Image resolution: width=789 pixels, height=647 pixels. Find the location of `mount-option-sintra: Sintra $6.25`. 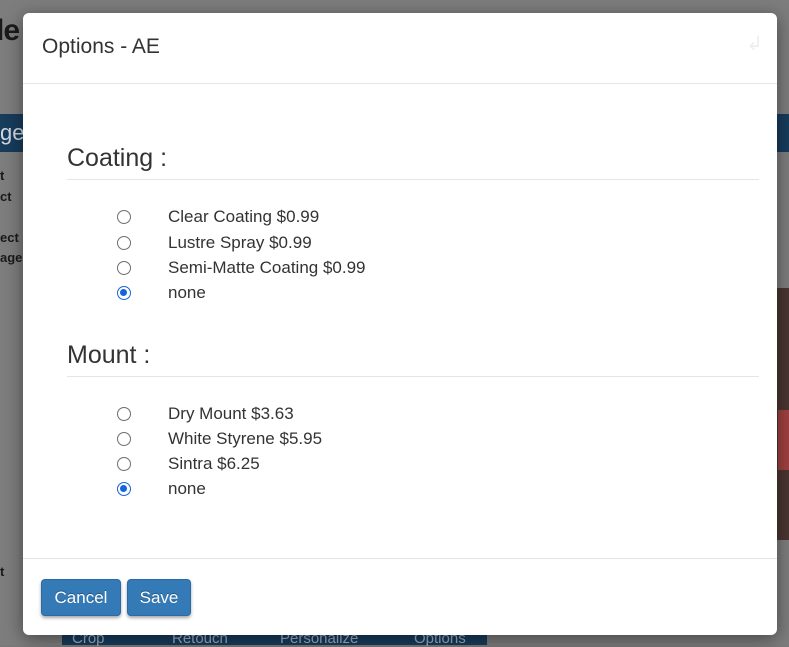

mount-option-sintra: Sintra $6.25 is located at coordinates (188, 464).